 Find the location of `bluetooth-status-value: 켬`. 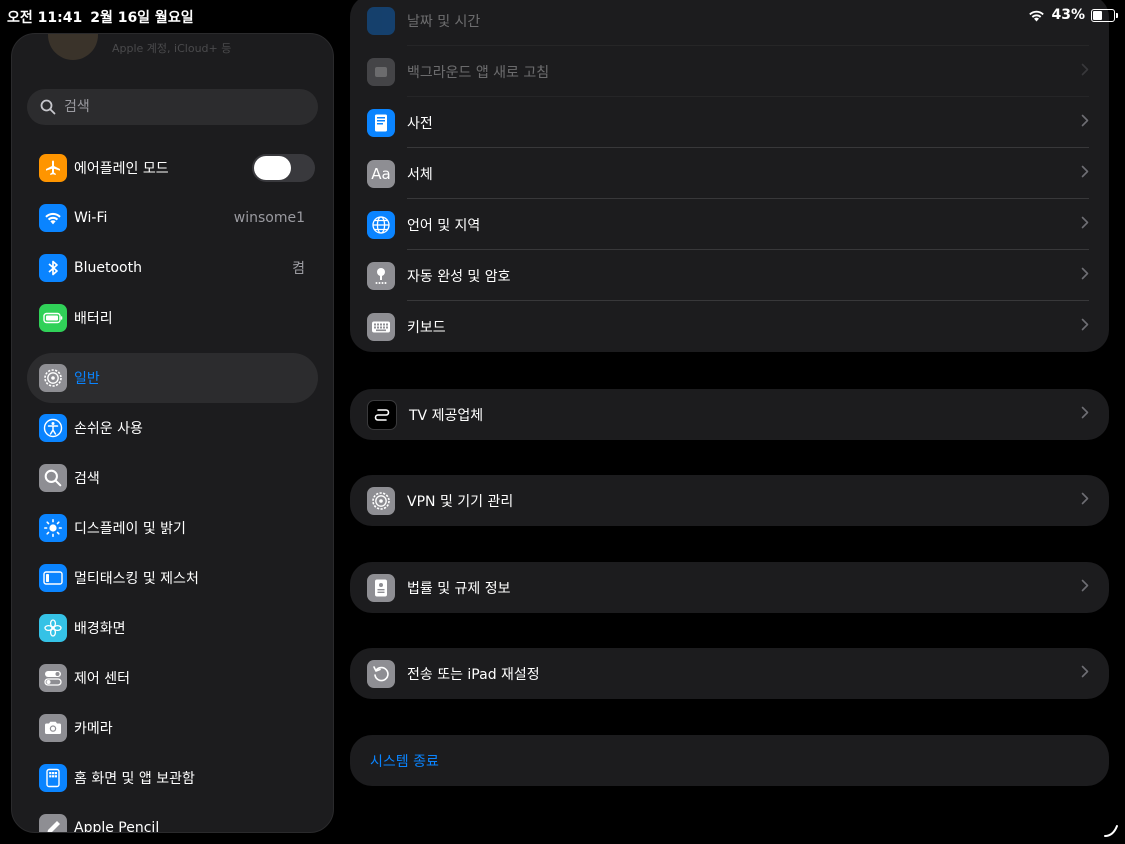

bluetooth-status-value: 켬 is located at coordinates (298, 269).